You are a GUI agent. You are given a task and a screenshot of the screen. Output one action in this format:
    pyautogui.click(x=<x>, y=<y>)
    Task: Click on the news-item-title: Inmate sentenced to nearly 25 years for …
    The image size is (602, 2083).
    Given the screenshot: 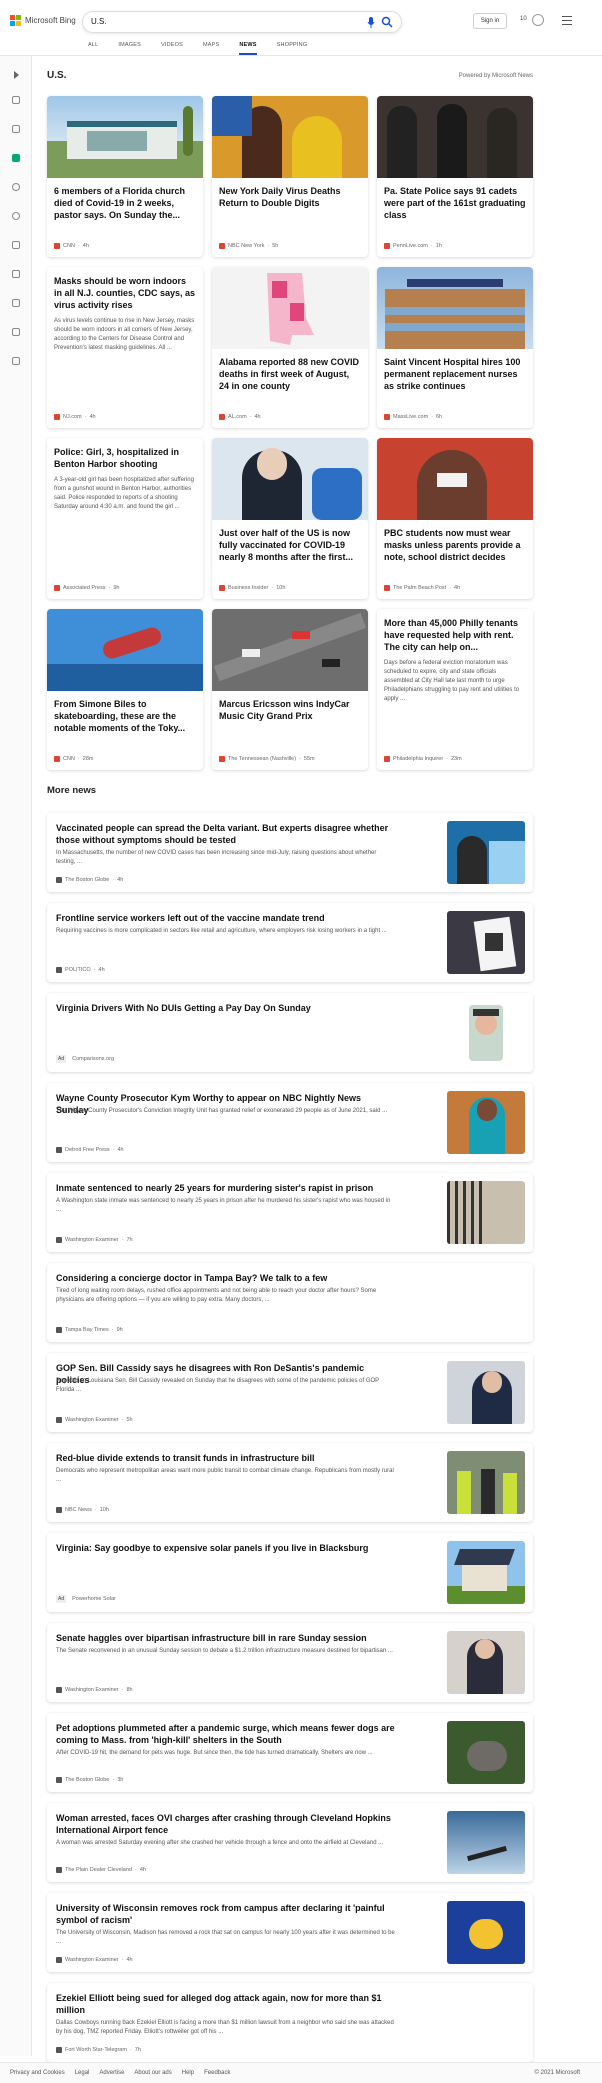 What is the action you would take?
    pyautogui.click(x=226, y=1188)
    